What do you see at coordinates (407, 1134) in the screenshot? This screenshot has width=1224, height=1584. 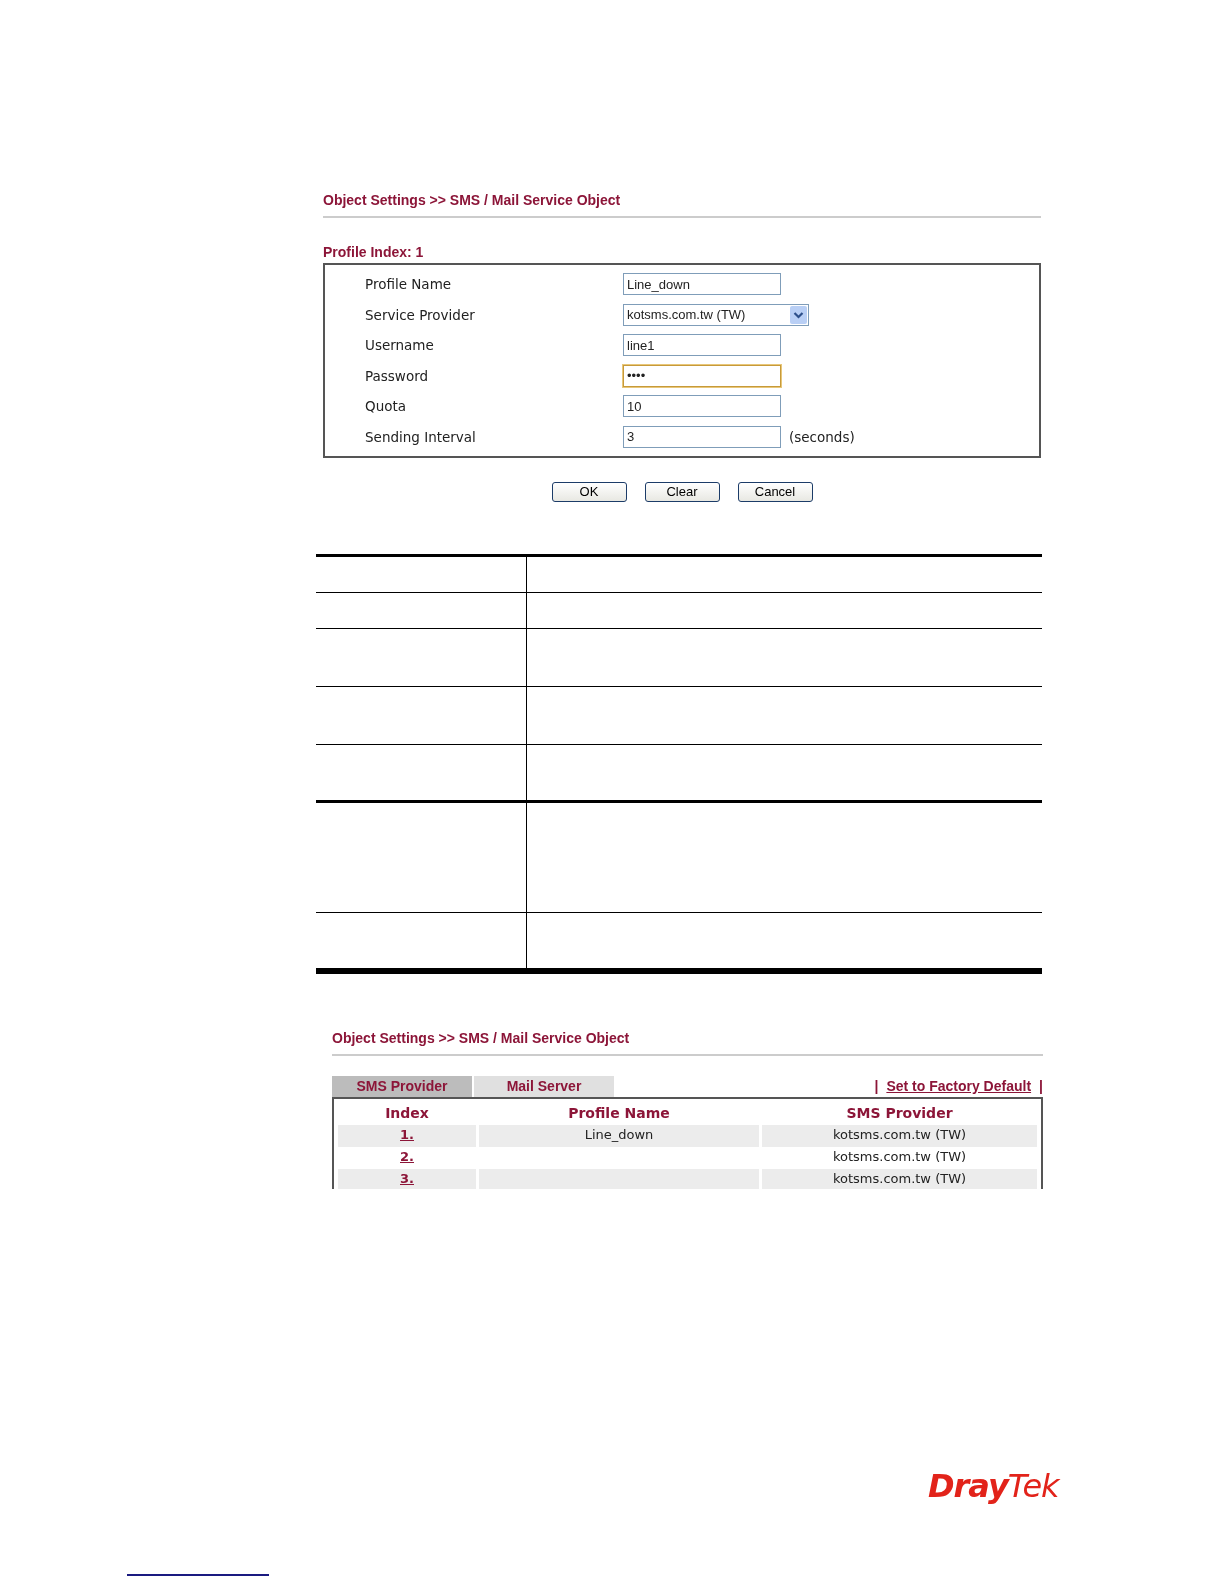 I see `index-link: 1.` at bounding box center [407, 1134].